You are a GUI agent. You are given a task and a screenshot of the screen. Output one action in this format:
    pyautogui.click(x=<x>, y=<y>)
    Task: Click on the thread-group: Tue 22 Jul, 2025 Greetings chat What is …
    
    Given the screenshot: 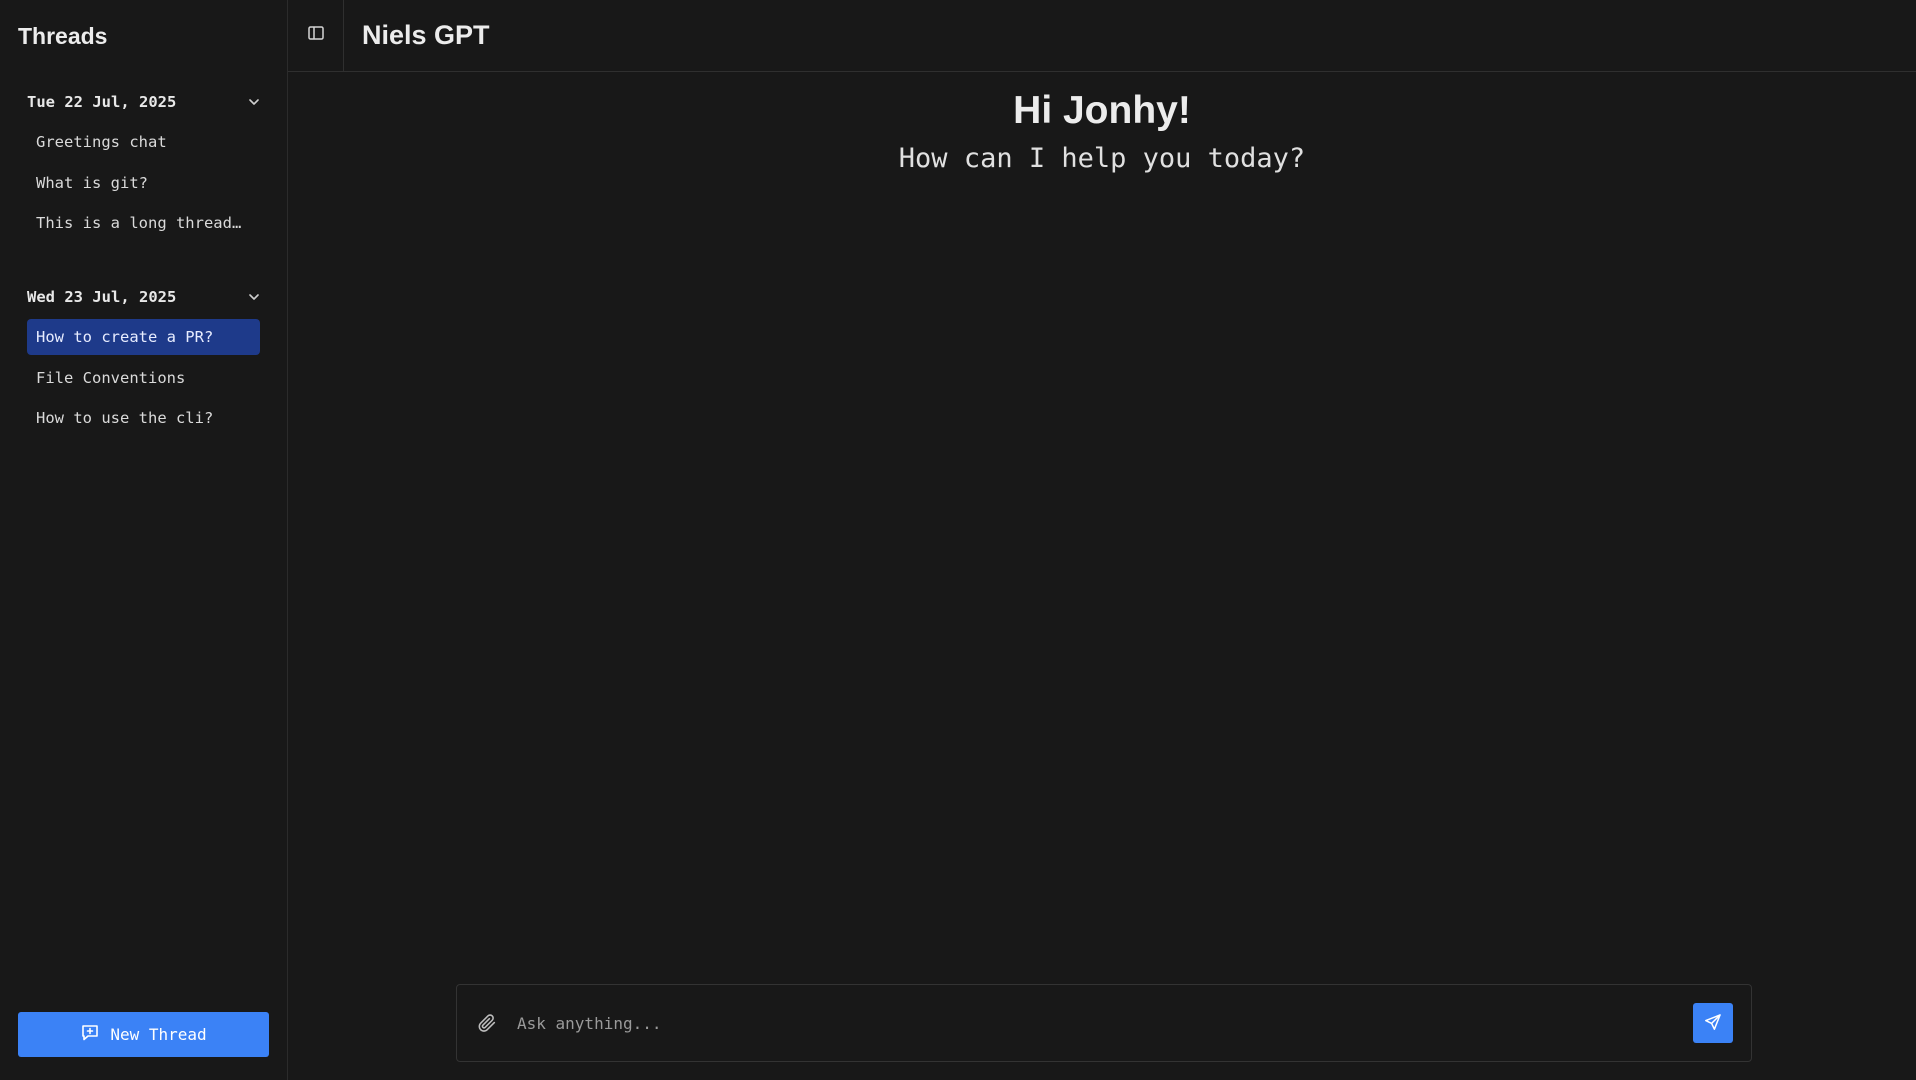 What is the action you would take?
    pyautogui.click(x=143, y=156)
    